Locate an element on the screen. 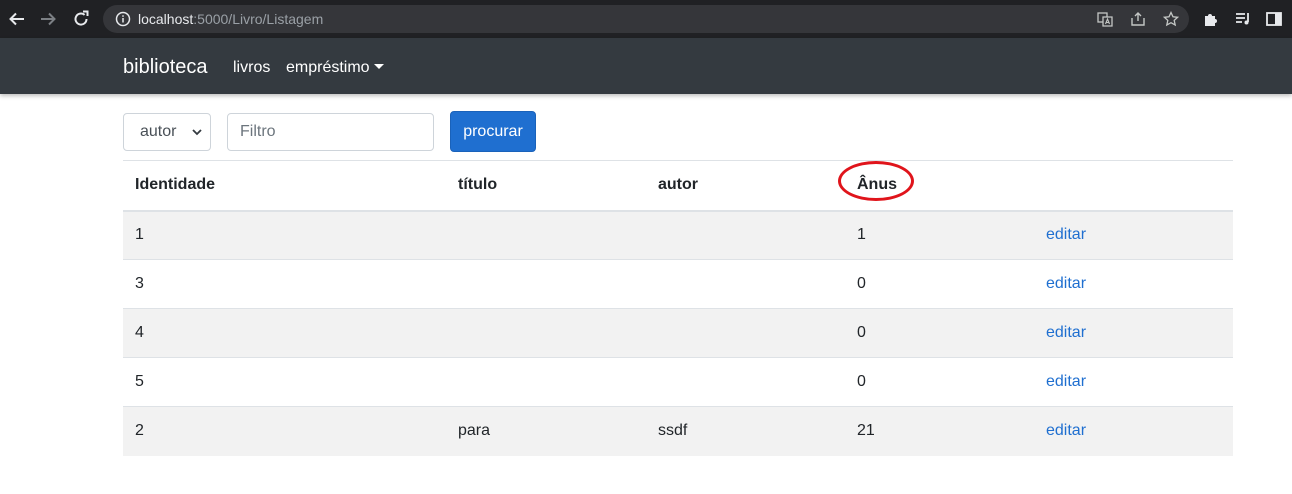  table-row: 5 0 editar is located at coordinates (678, 382).